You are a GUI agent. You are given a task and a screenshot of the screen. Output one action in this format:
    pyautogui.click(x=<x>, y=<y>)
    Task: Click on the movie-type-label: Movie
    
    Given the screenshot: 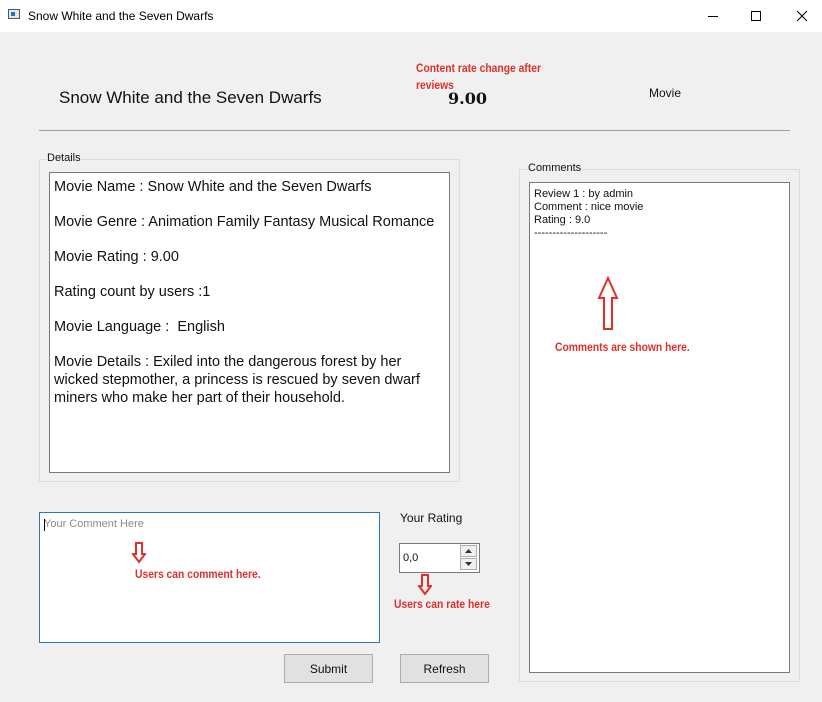 What is the action you would take?
    pyautogui.click(x=665, y=93)
    